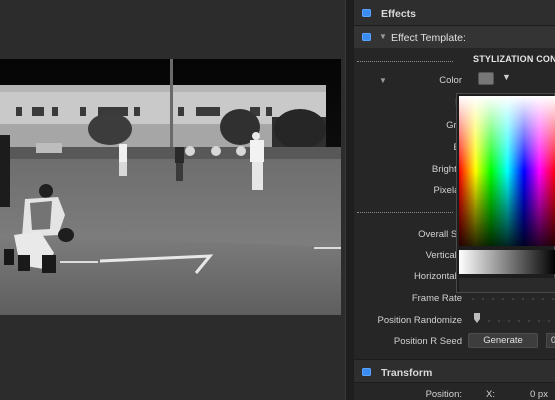  I want to click on color-spectrum, so click(507, 171).